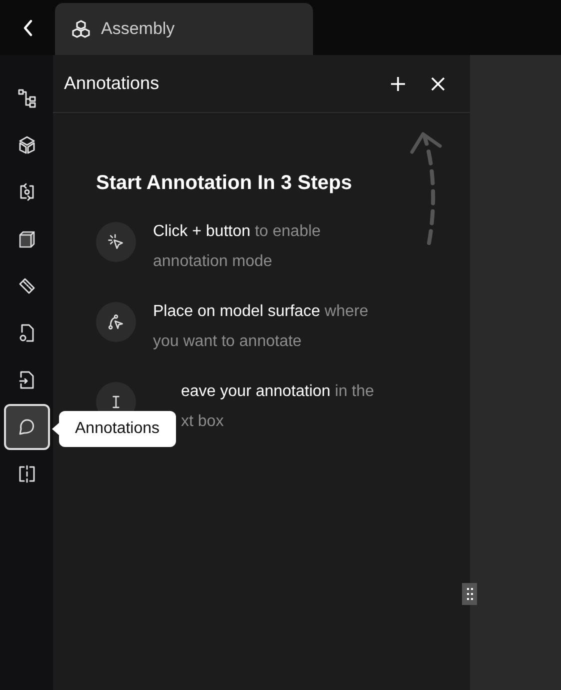 This screenshot has width=561, height=690. I want to click on file-import-icon, so click(26, 380).